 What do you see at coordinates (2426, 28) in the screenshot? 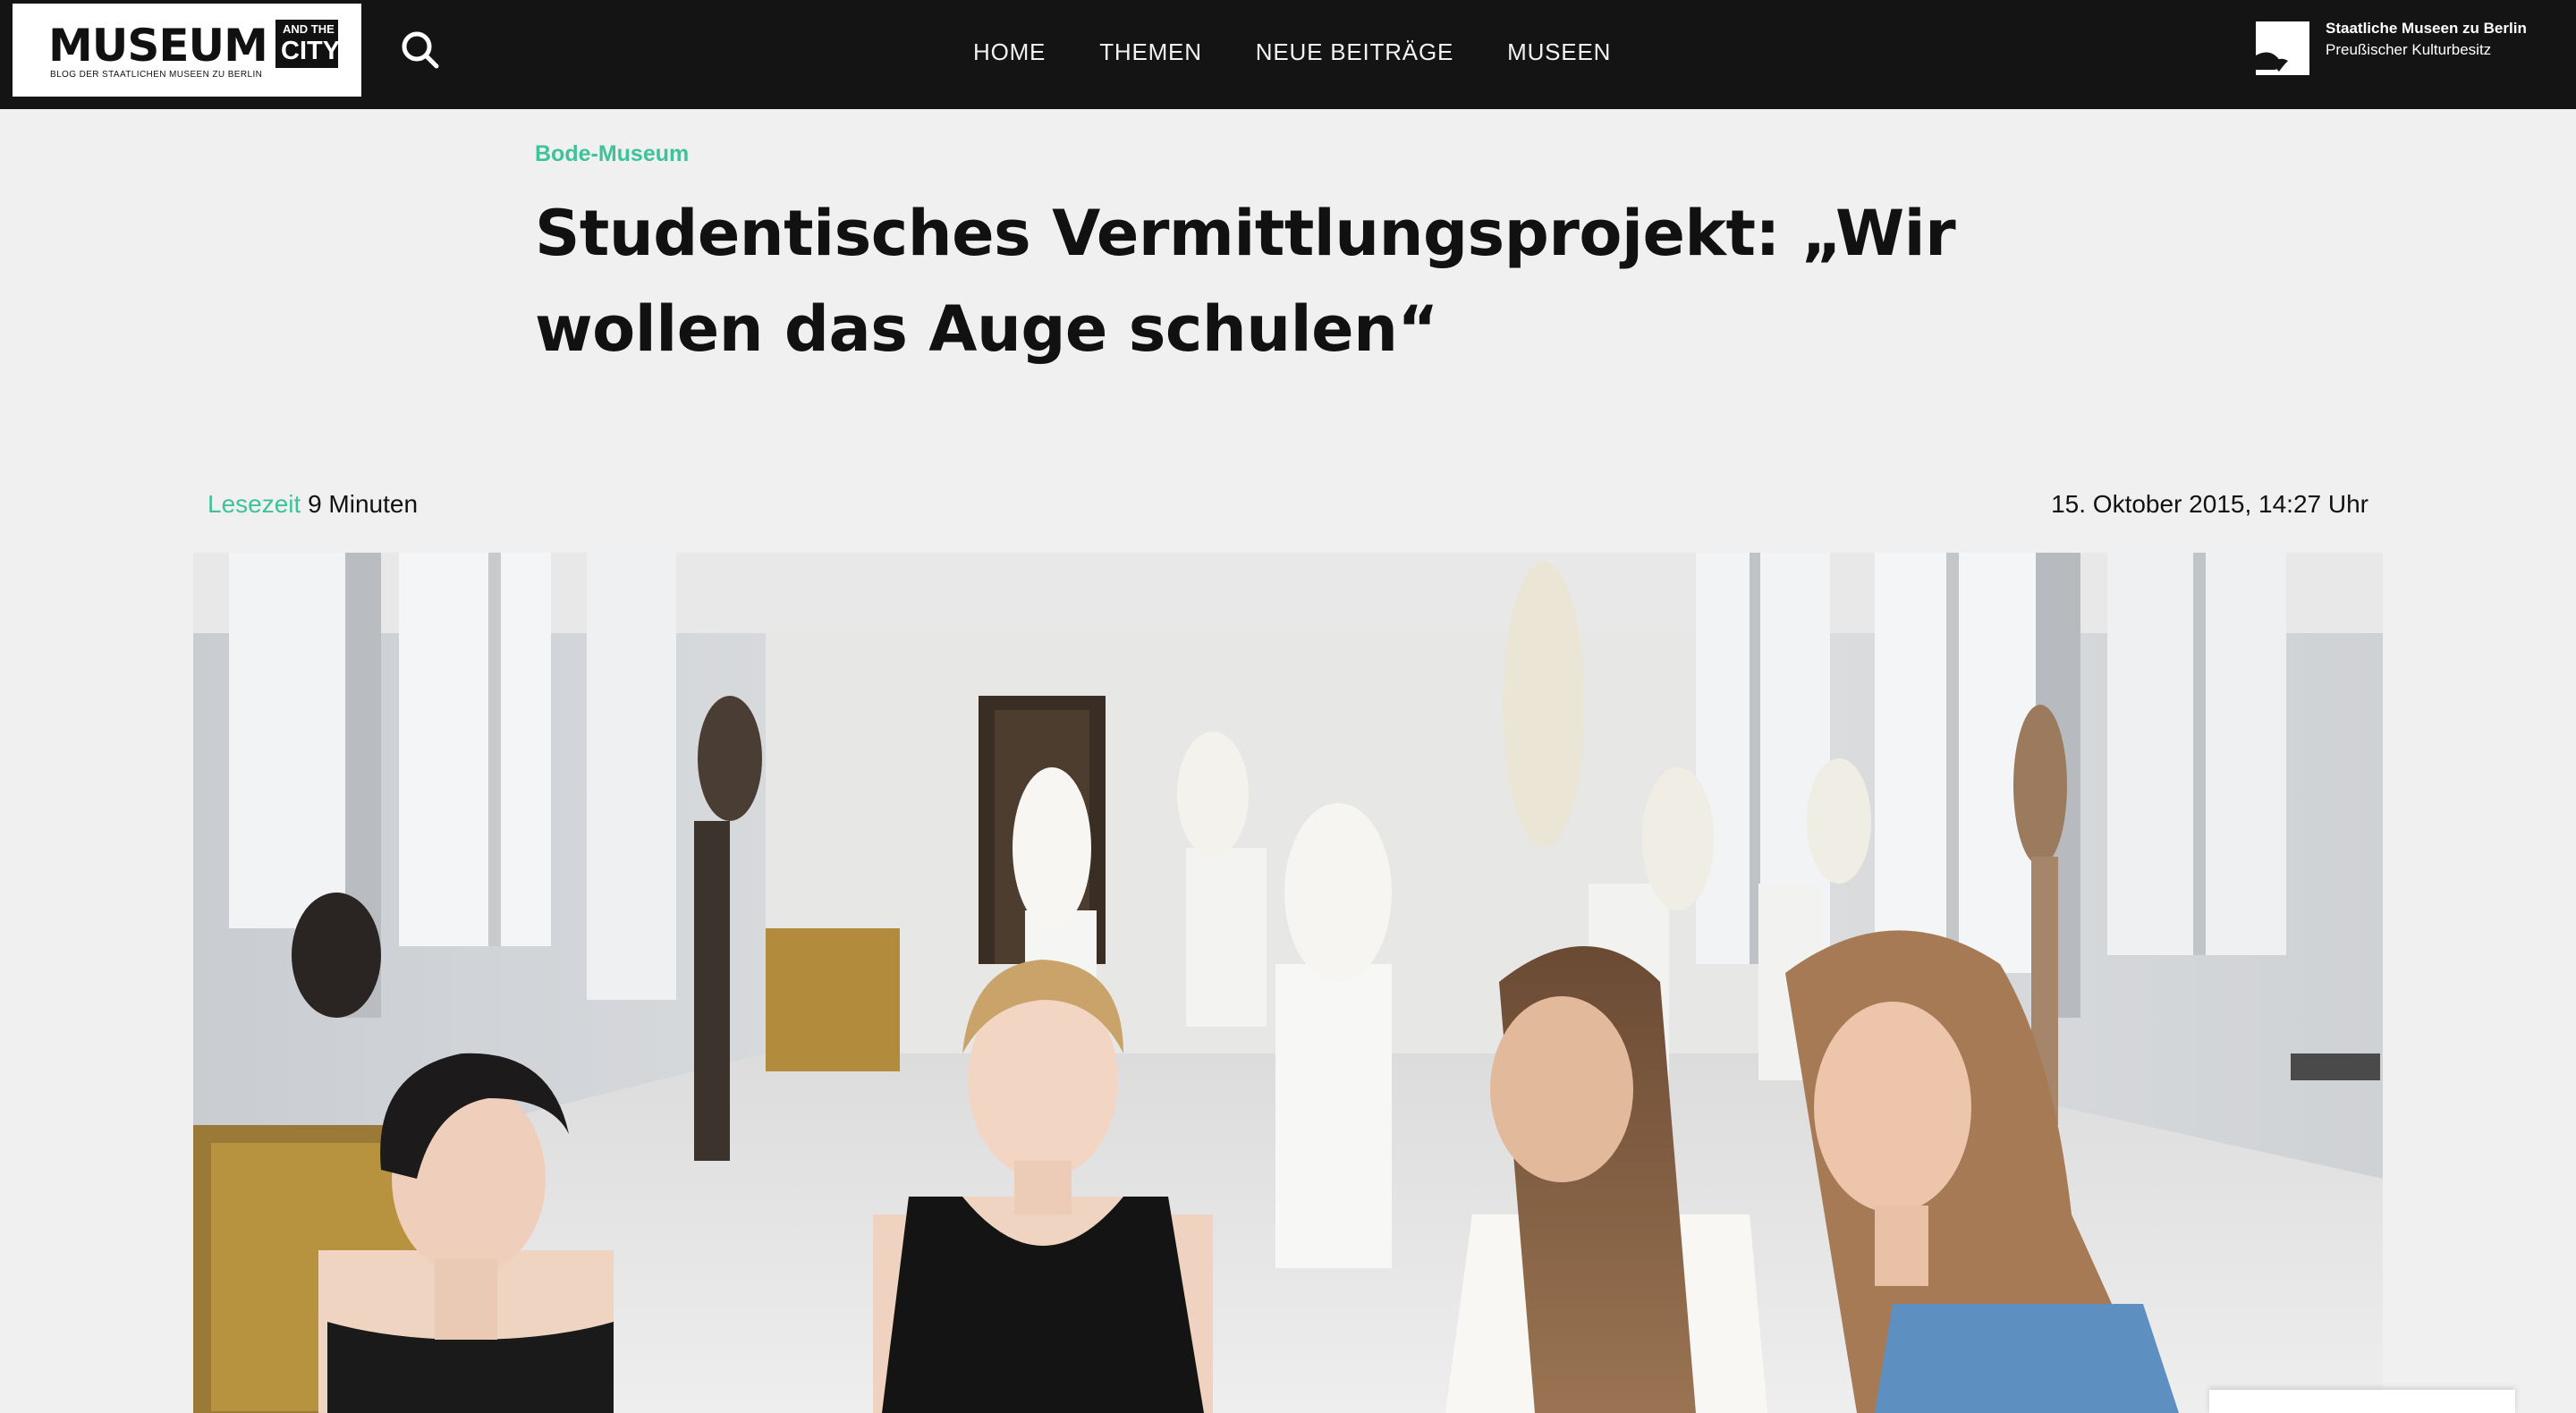
I see `smb-name: Staatliche Museen zu Berlin` at bounding box center [2426, 28].